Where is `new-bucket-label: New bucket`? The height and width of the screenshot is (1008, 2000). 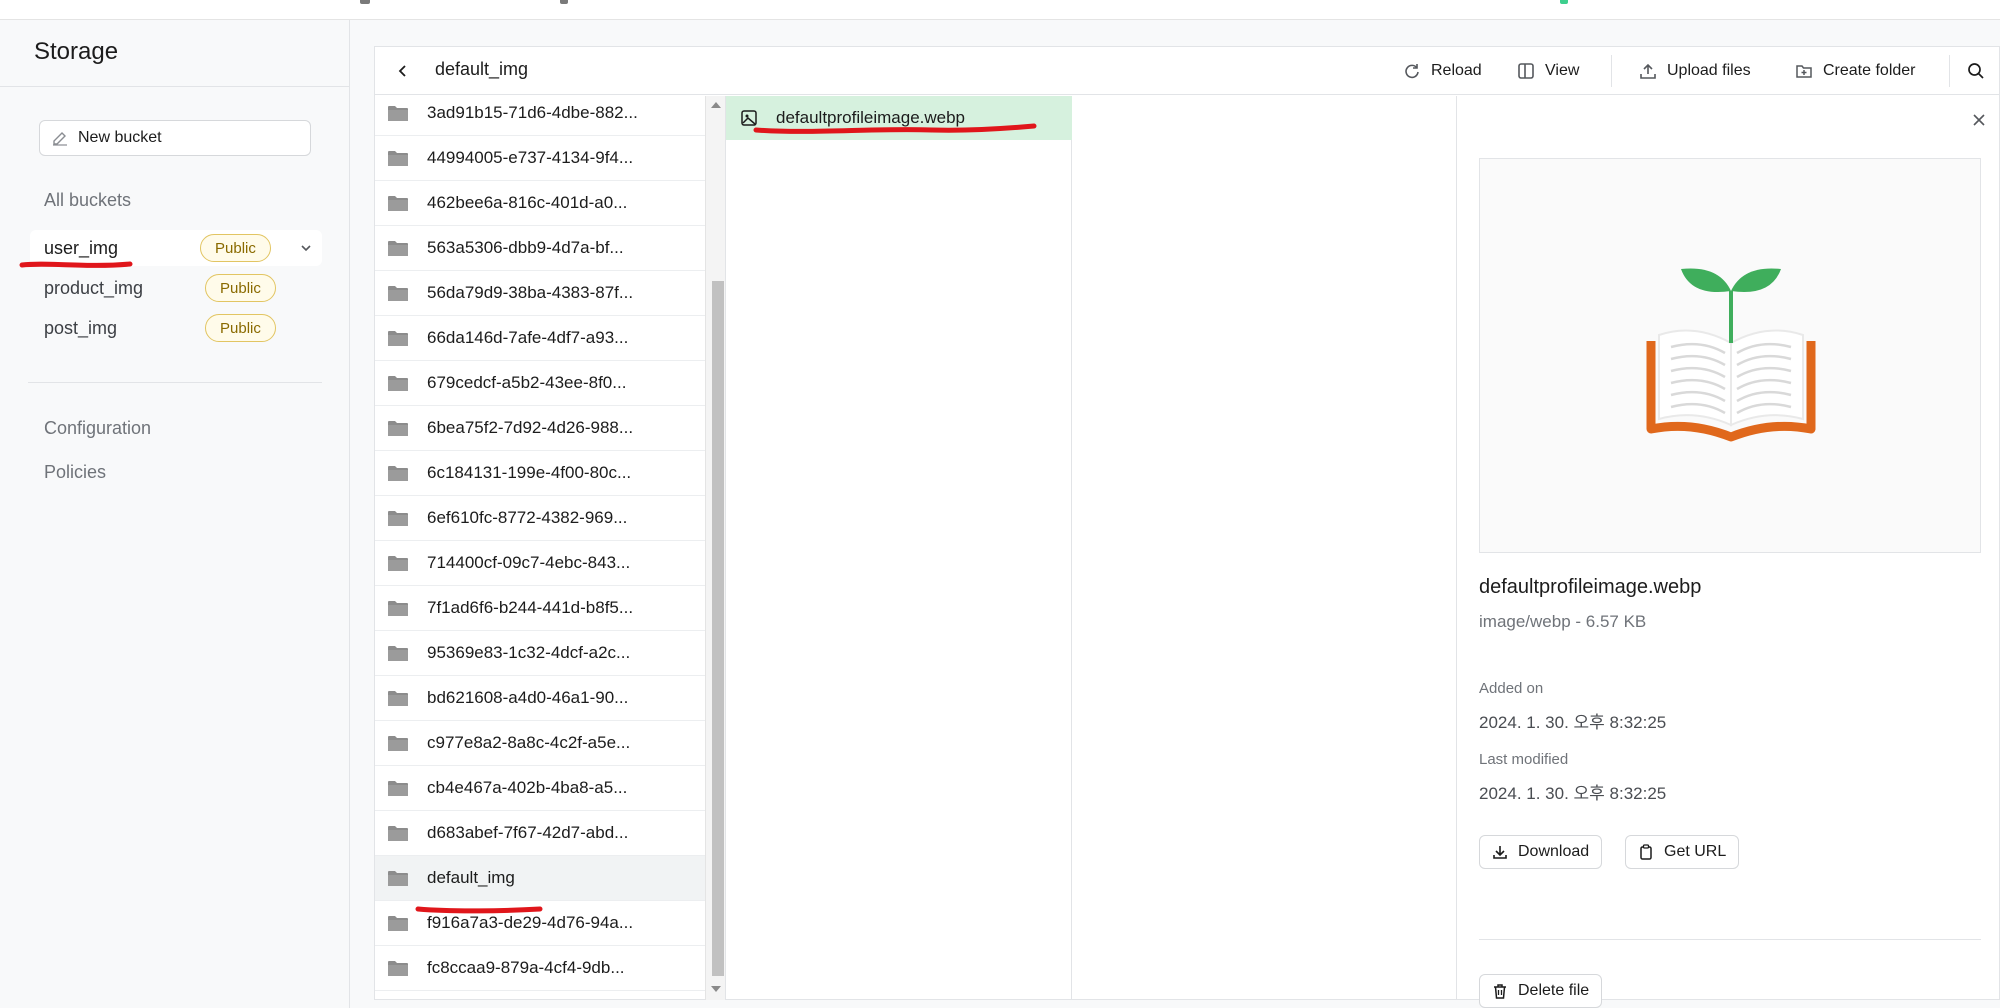 new-bucket-label: New bucket is located at coordinates (120, 137).